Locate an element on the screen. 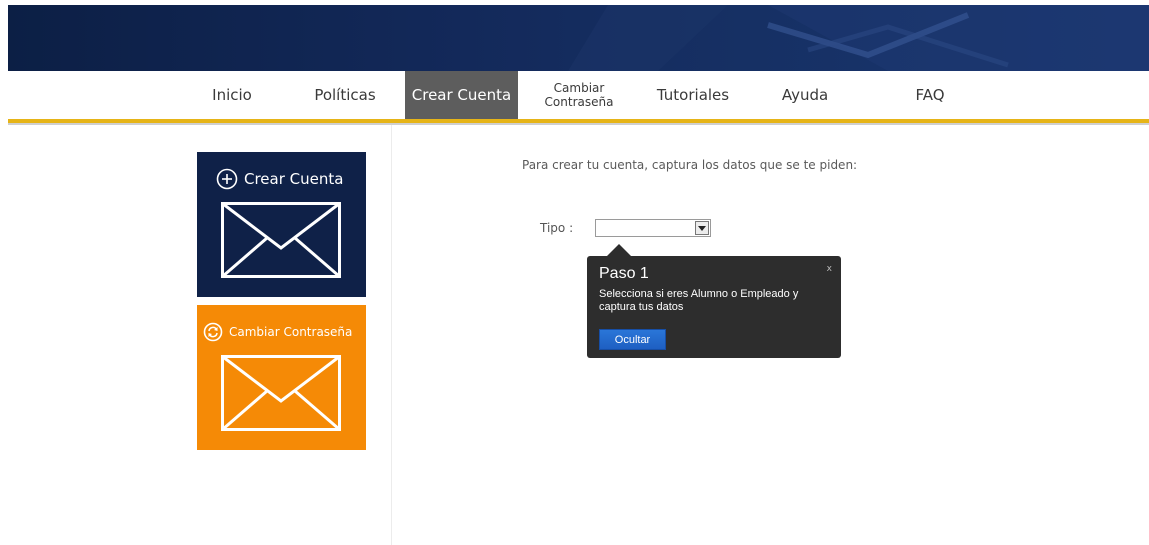 The height and width of the screenshot is (545, 1149). nav-crear-cuenta-label: Crear Cuenta is located at coordinates (461, 95).